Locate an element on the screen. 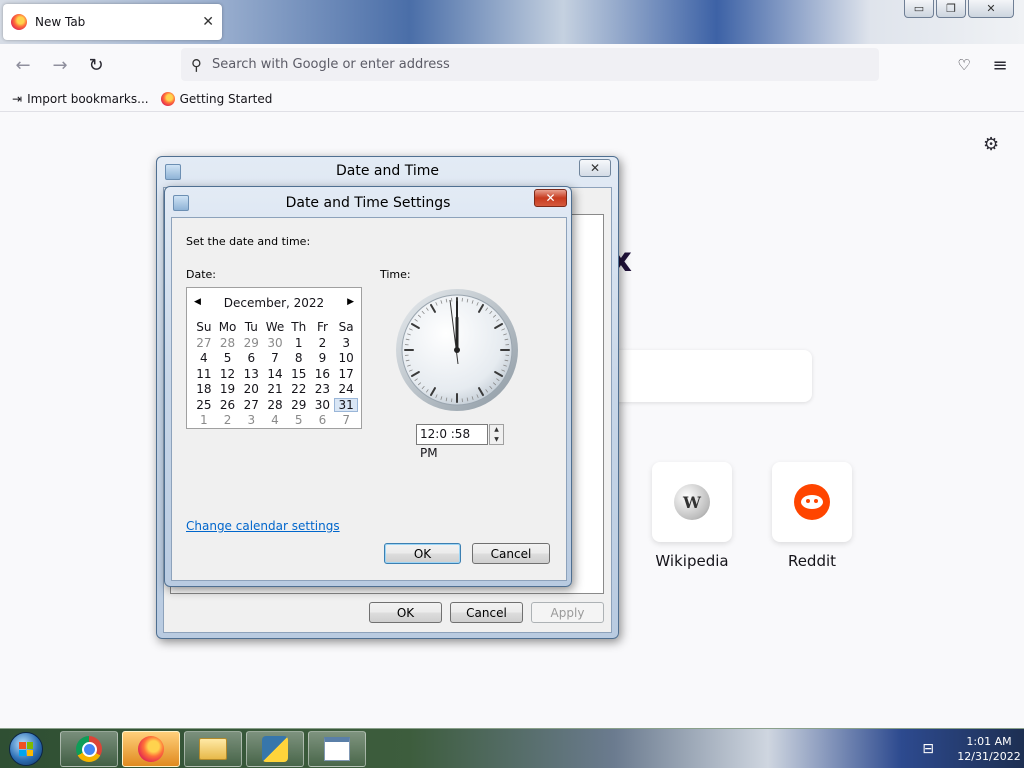 The height and width of the screenshot is (768, 1024). calendar-day: 13 is located at coordinates (251, 374).